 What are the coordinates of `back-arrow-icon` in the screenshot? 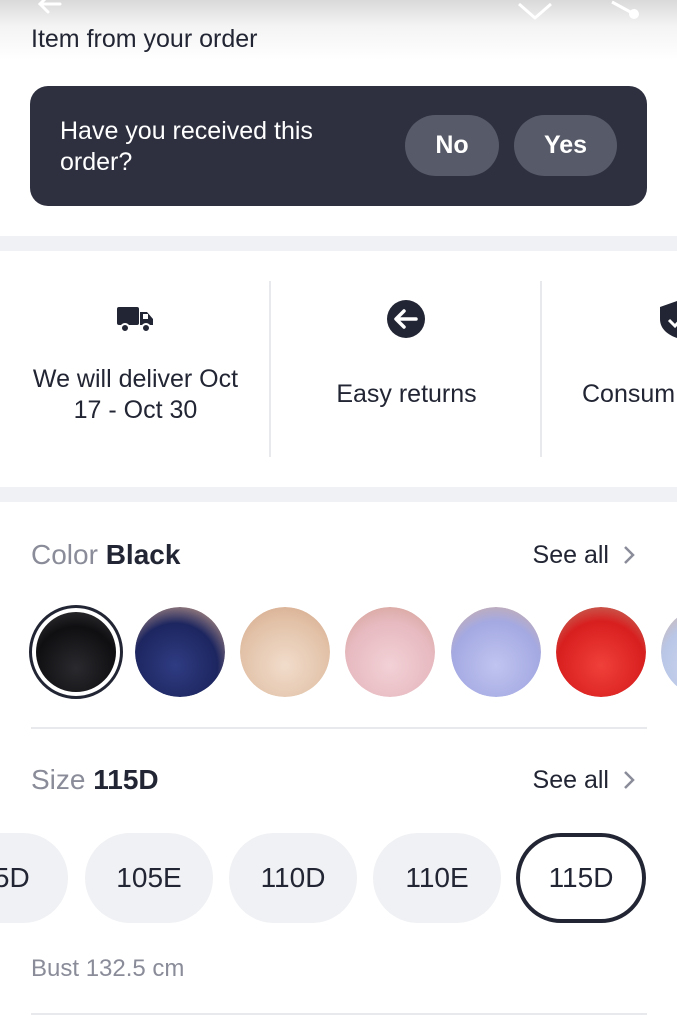 It's located at (50, 10).